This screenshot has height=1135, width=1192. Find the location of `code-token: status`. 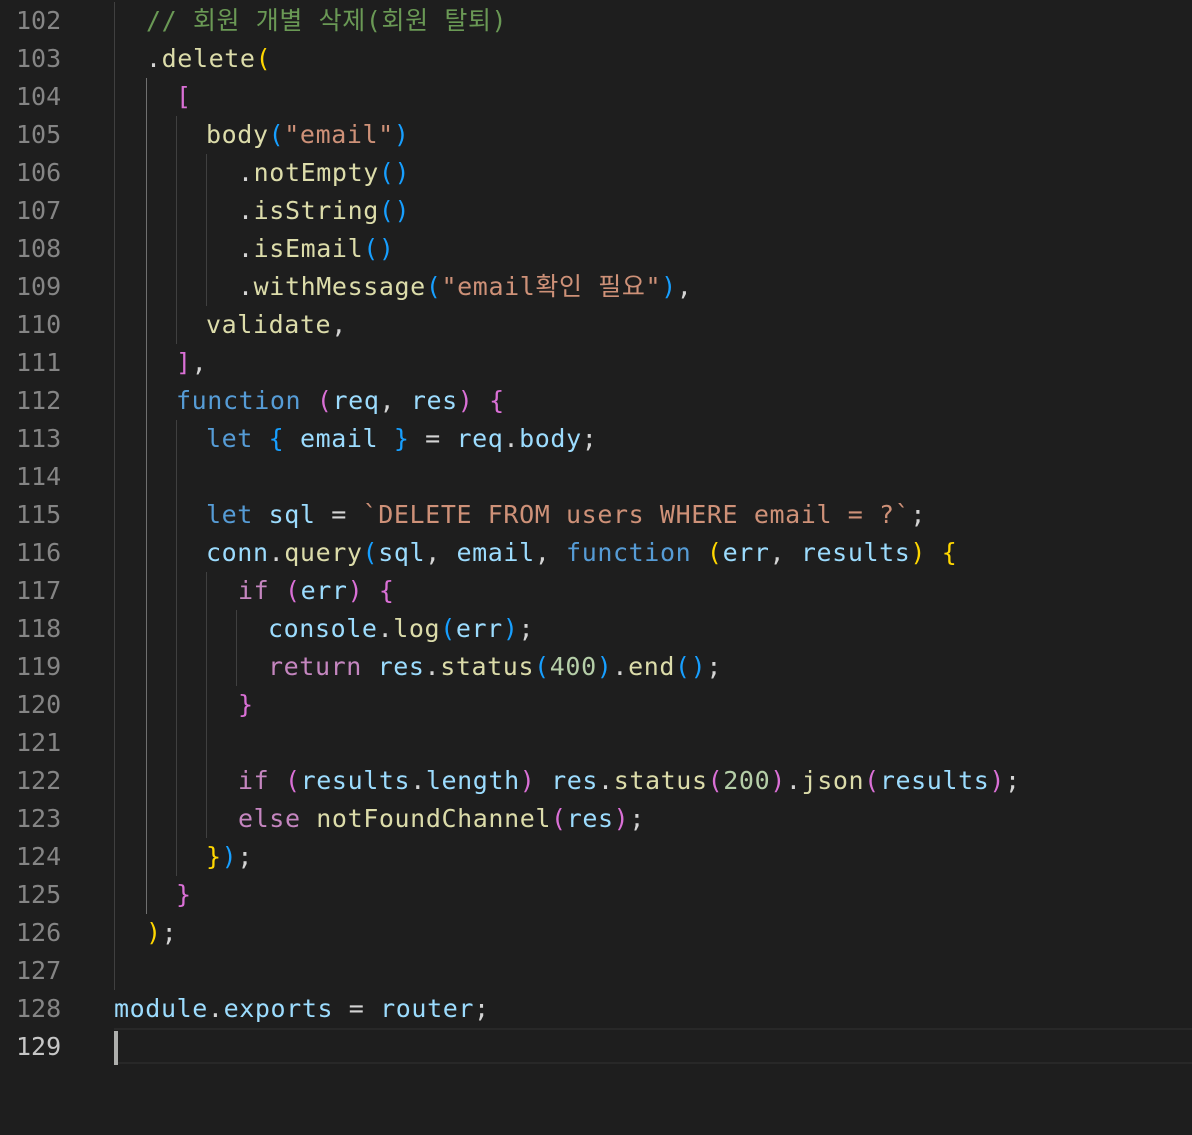

code-token: status is located at coordinates (660, 780).